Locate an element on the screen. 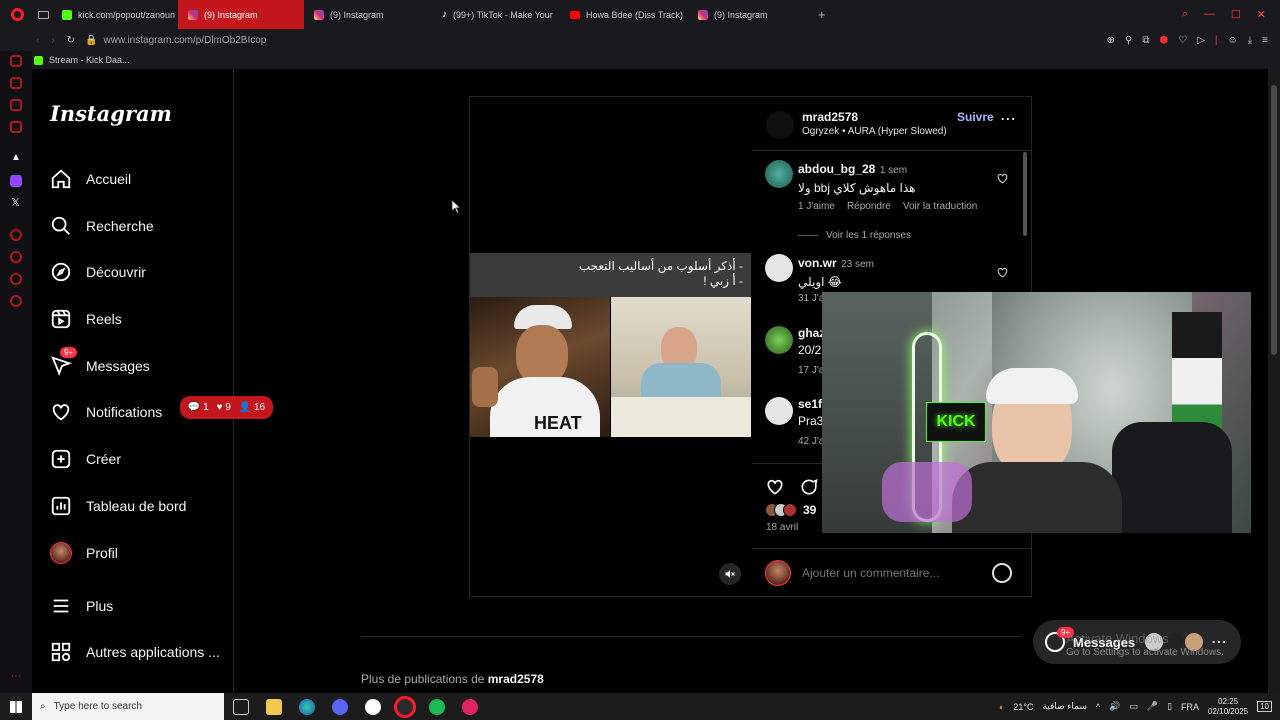  reply-button: Répondre is located at coordinates (869, 206).